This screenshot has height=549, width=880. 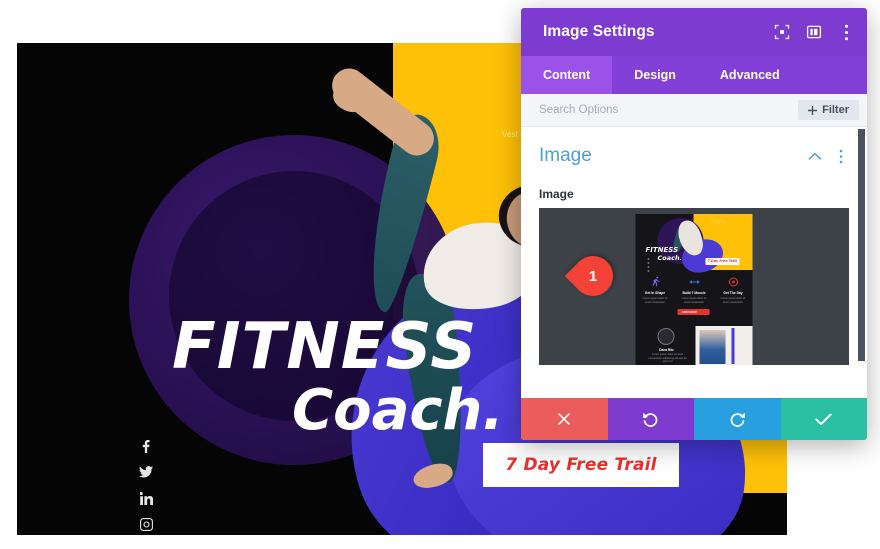 I want to click on instagram-icon, so click(x=146, y=524).